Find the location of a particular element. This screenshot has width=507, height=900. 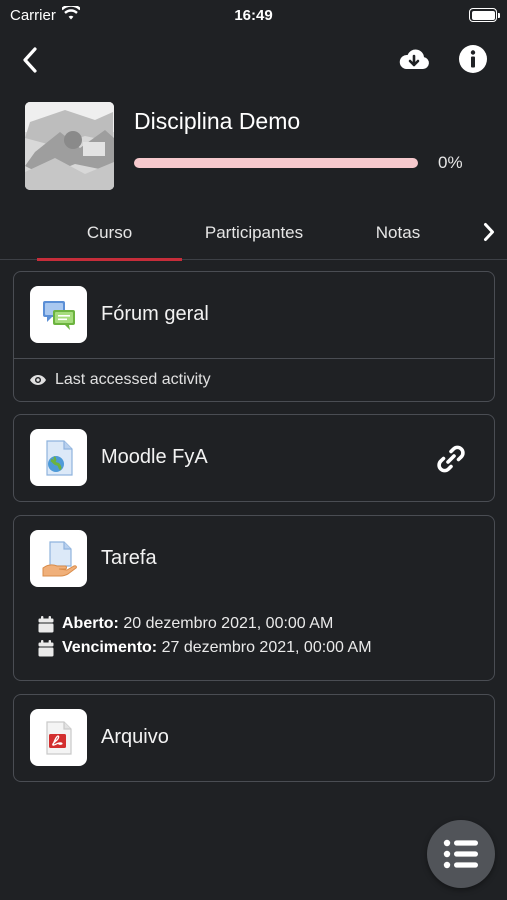

top-nav is located at coordinates (253, 60).